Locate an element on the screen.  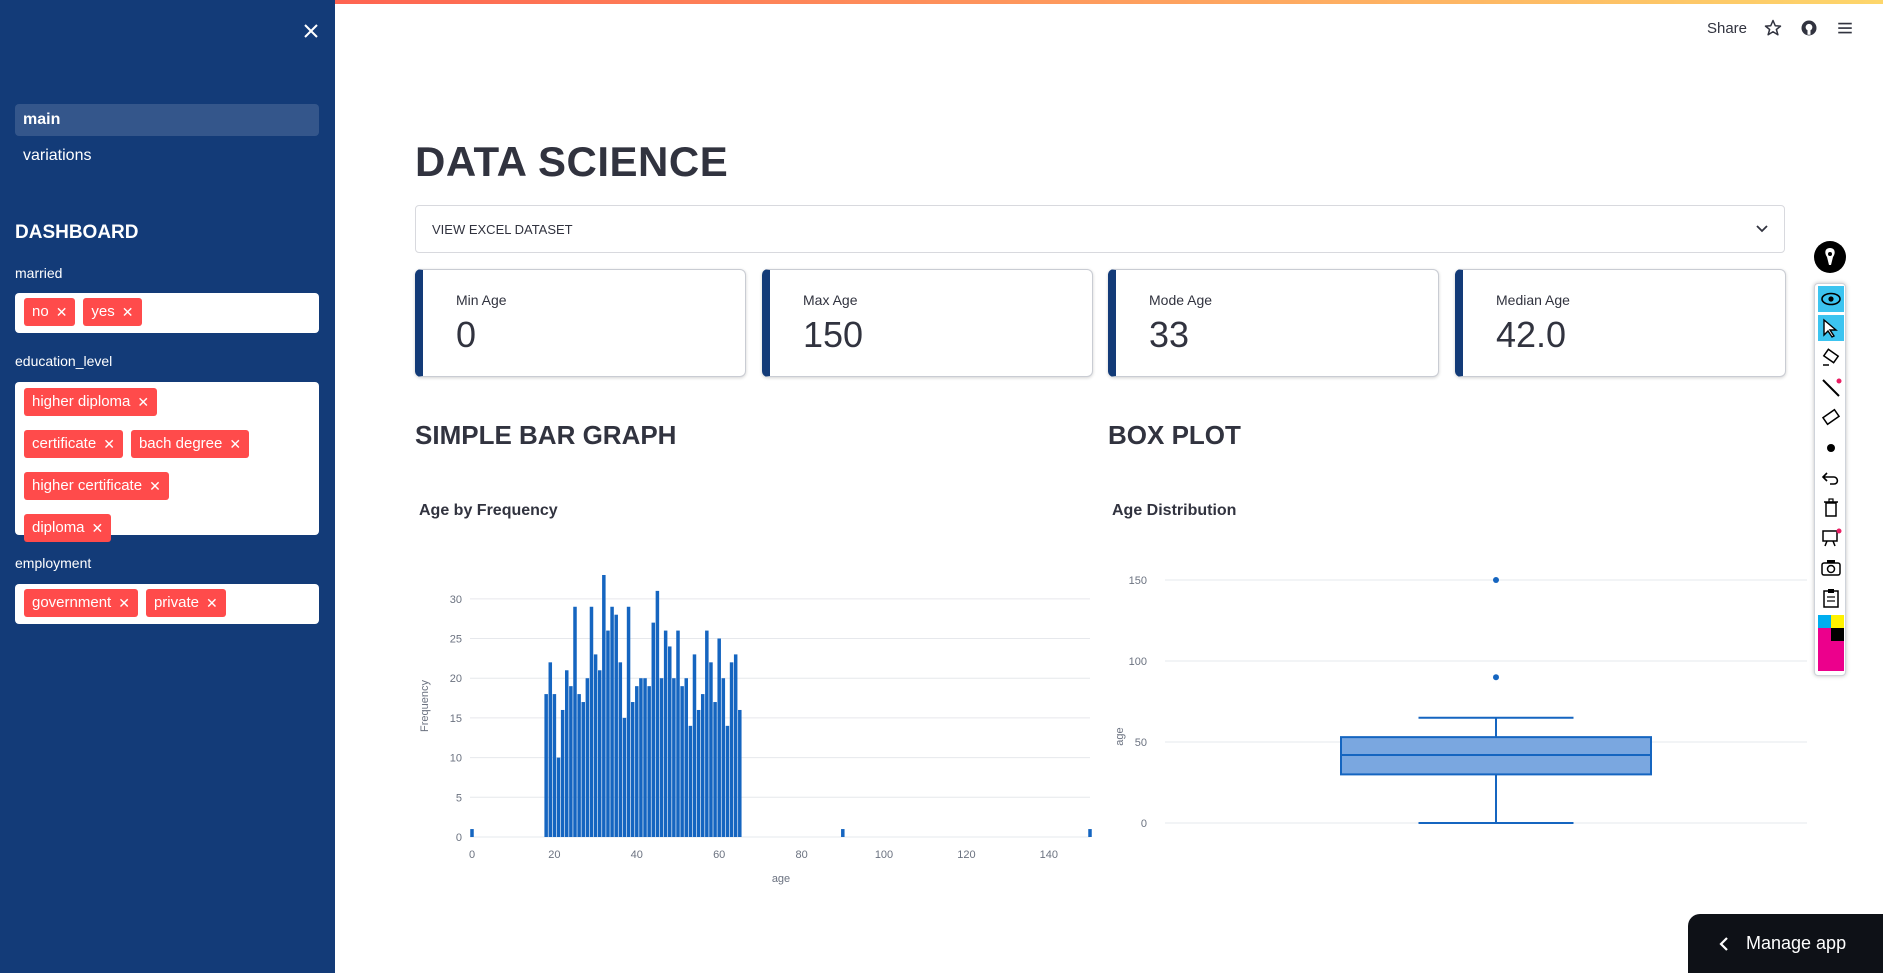
star-icon is located at coordinates (1773, 28).